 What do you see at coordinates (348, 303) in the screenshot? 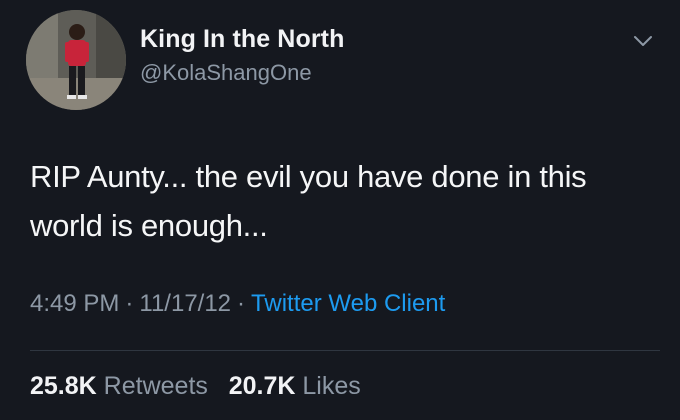
I see `tweet-source-link: Twitter Web Client` at bounding box center [348, 303].